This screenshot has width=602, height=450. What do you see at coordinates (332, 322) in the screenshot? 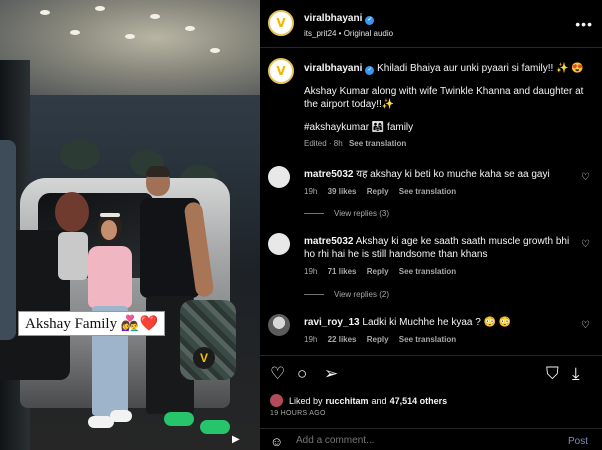
I see `commenter-username: ravi_roy_13` at bounding box center [332, 322].